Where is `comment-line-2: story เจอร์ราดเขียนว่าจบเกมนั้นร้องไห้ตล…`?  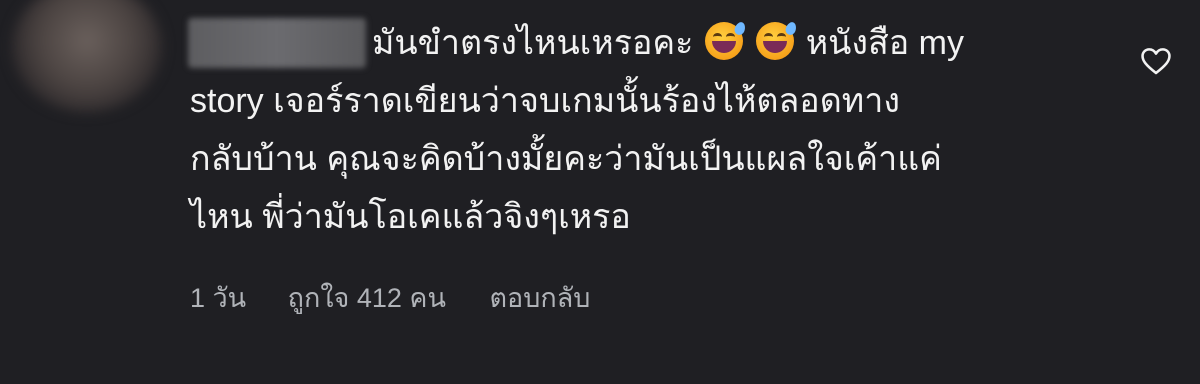 comment-line-2: story เจอร์ราดเขียนว่าจบเกมนั้นร้องไห้ตล… is located at coordinates (545, 101).